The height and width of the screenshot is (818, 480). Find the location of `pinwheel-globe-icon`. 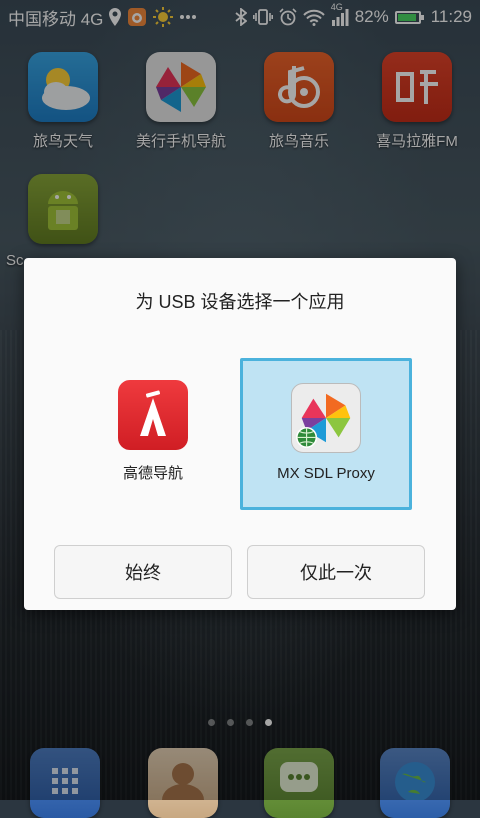

pinwheel-globe-icon is located at coordinates (326, 418).